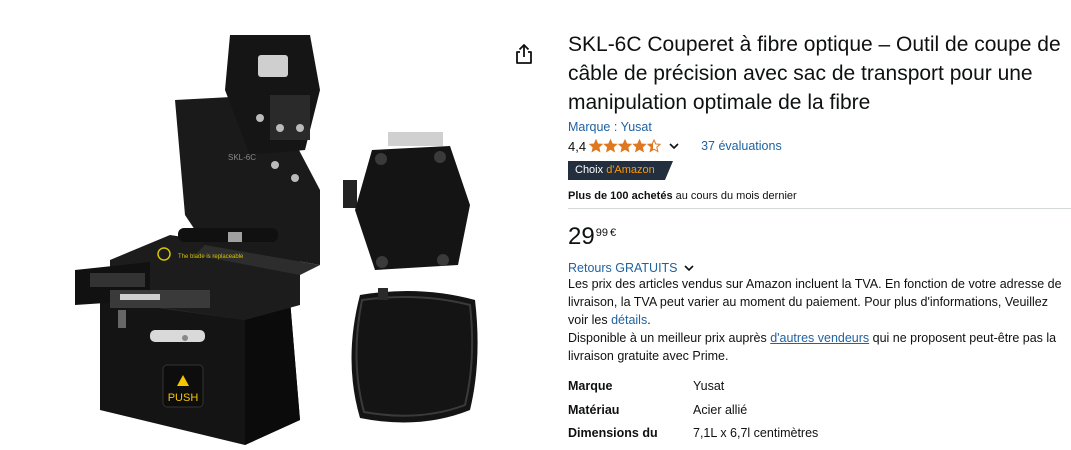  I want to click on spec-value: Acier allié, so click(720, 409).